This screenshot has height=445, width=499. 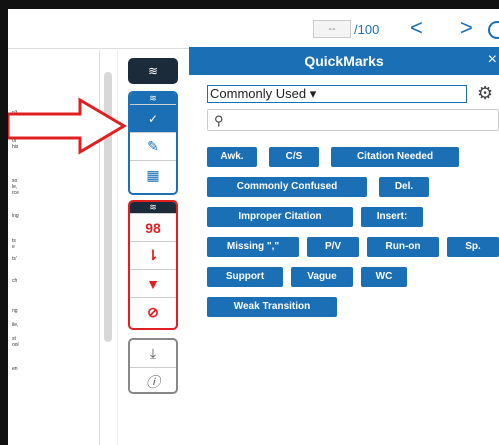 I want to click on quickmark-button: Vague, so click(x=322, y=277).